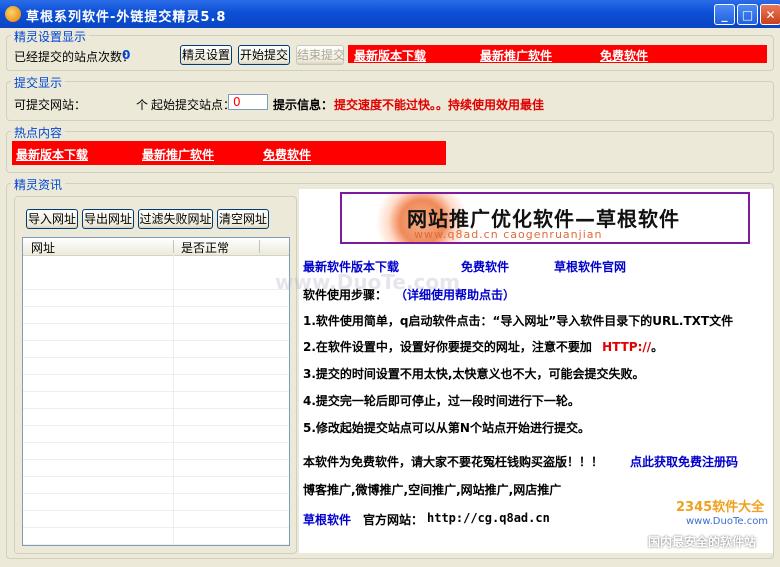 The width and height of the screenshot is (780, 567). I want to click on settings-link-free: 免费软件, so click(624, 55).